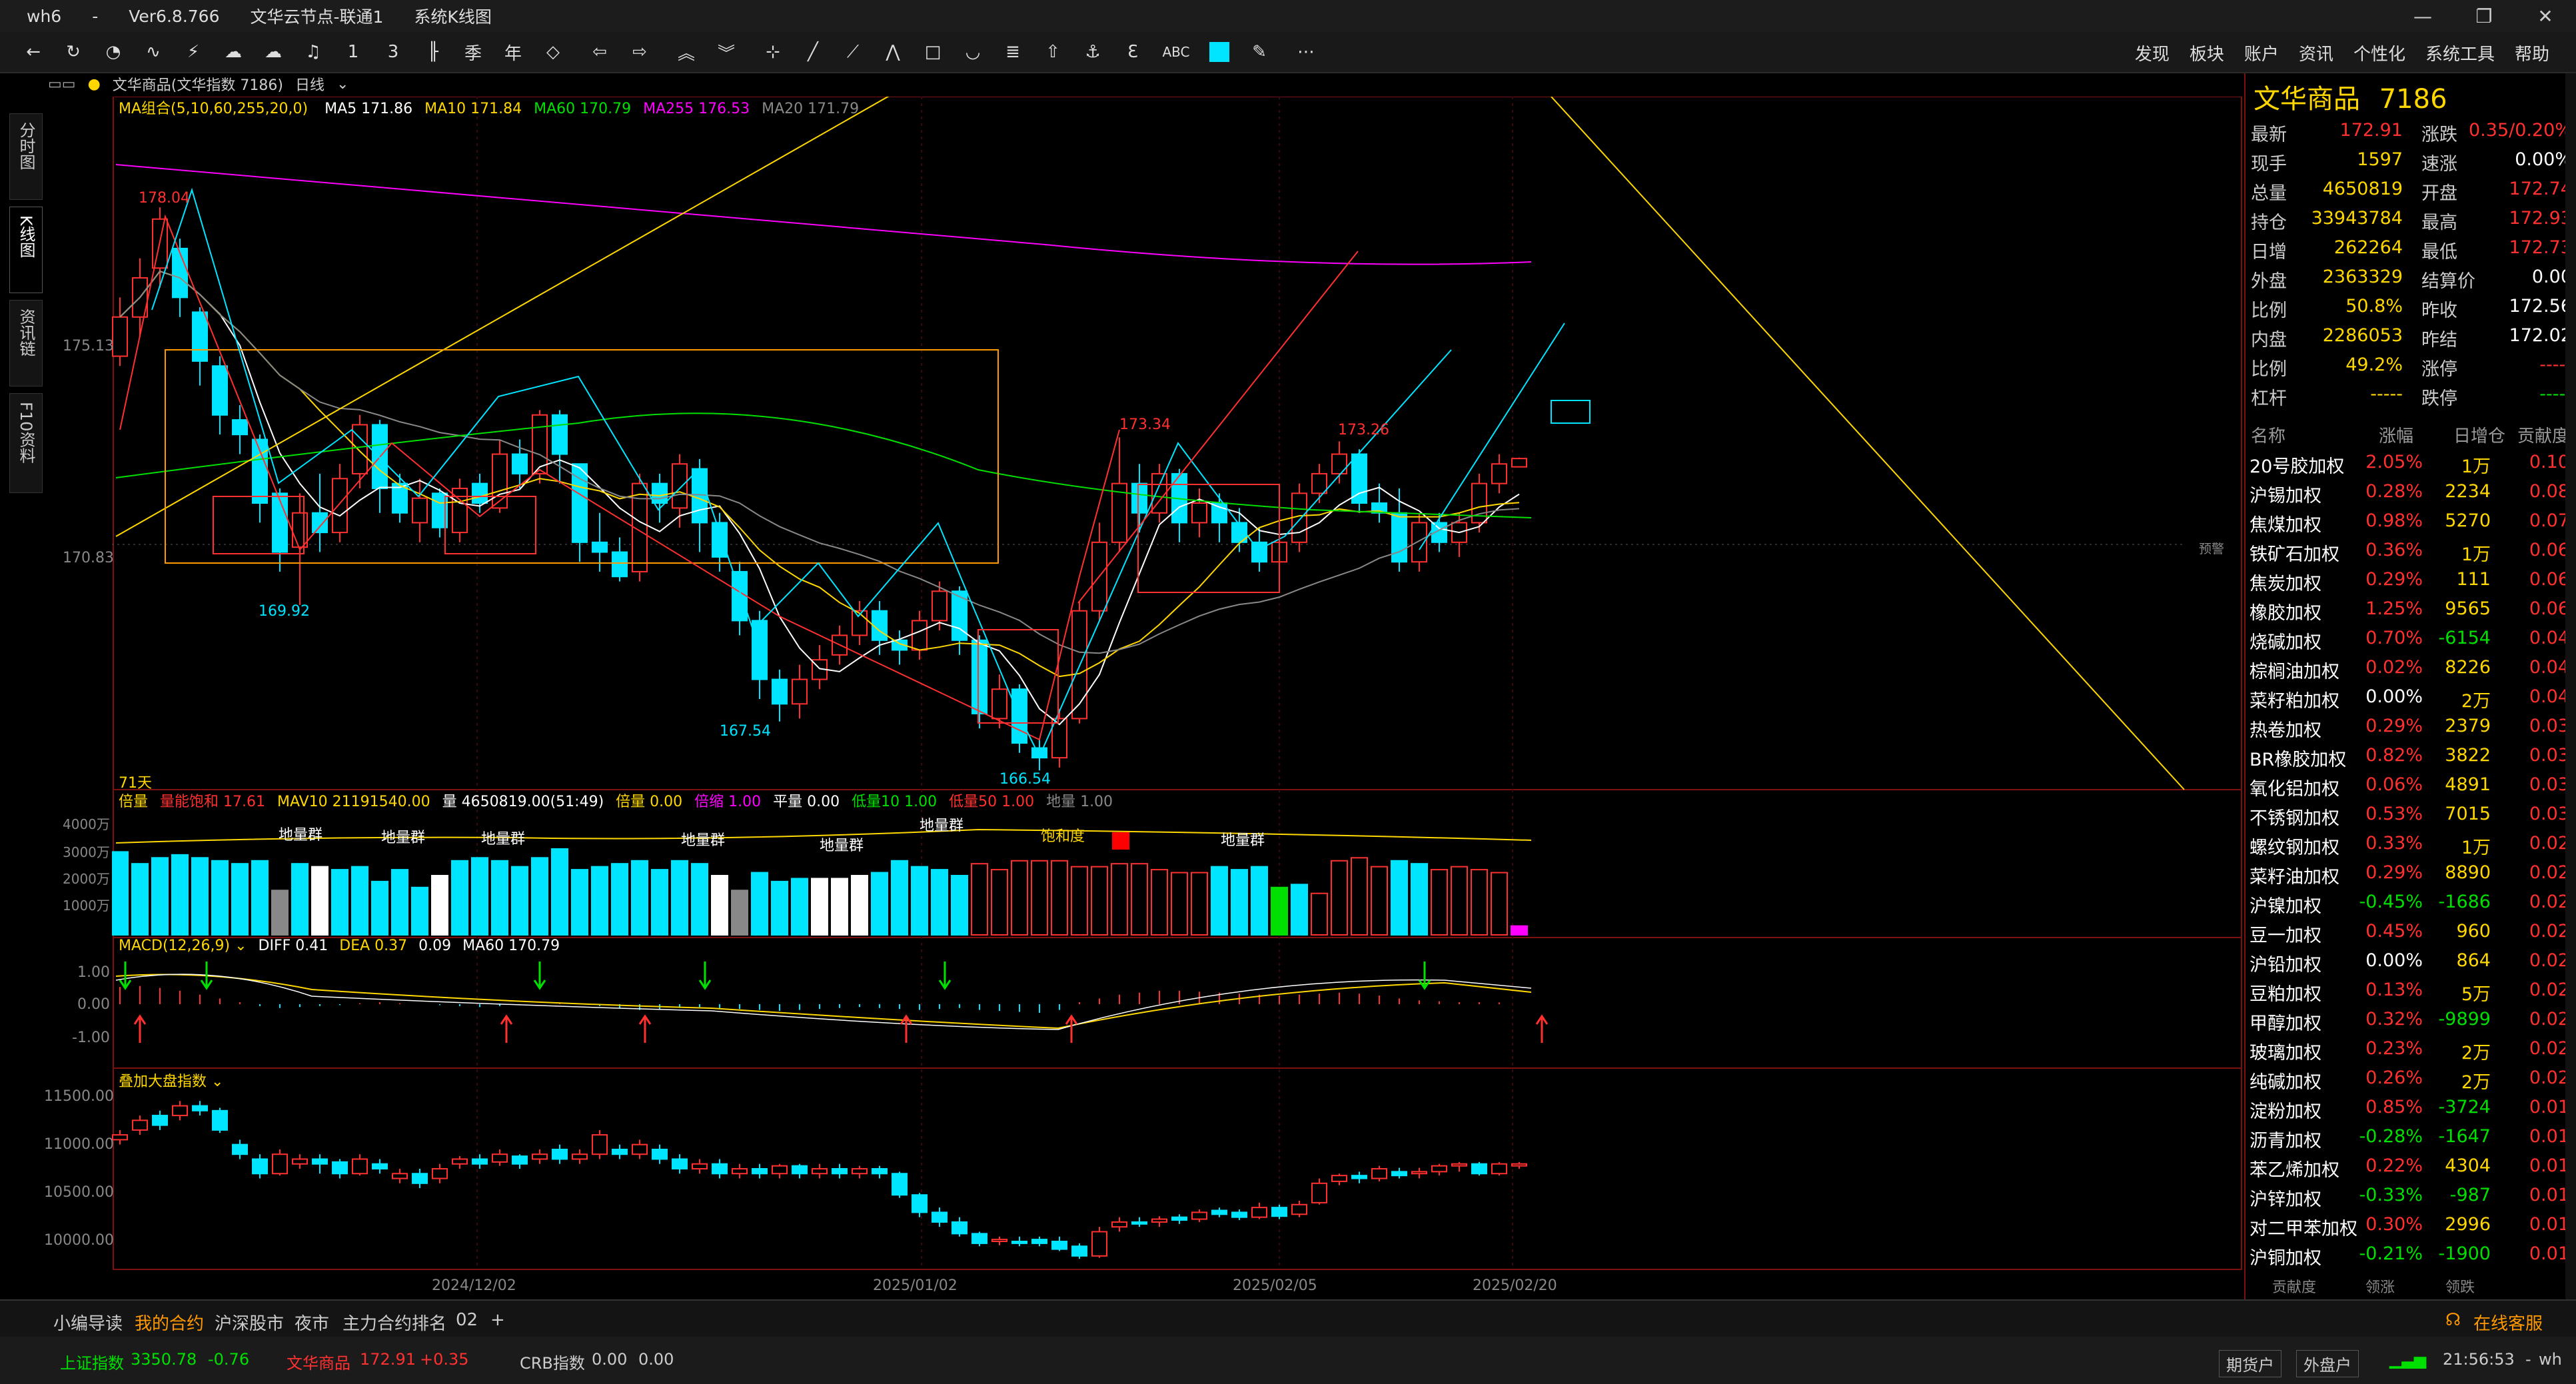  What do you see at coordinates (2411, 843) in the screenshot?
I see `constituent-row: 螺纹钢加权 0.33% 1万 0.02` at bounding box center [2411, 843].